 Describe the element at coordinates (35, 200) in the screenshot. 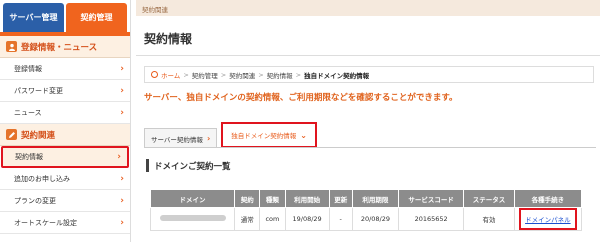

I see `sidebar-item-label: プランの変更` at that location.